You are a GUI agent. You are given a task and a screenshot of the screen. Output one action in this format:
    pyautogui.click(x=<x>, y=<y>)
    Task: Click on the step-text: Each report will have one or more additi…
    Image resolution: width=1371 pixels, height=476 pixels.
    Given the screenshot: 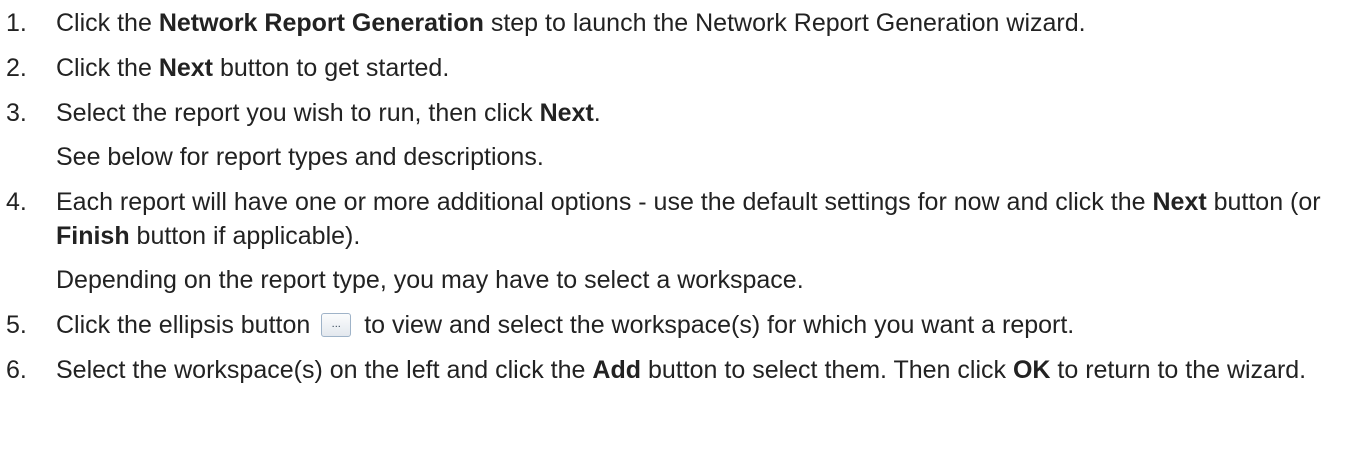 What is the action you would take?
    pyautogui.click(x=713, y=219)
    